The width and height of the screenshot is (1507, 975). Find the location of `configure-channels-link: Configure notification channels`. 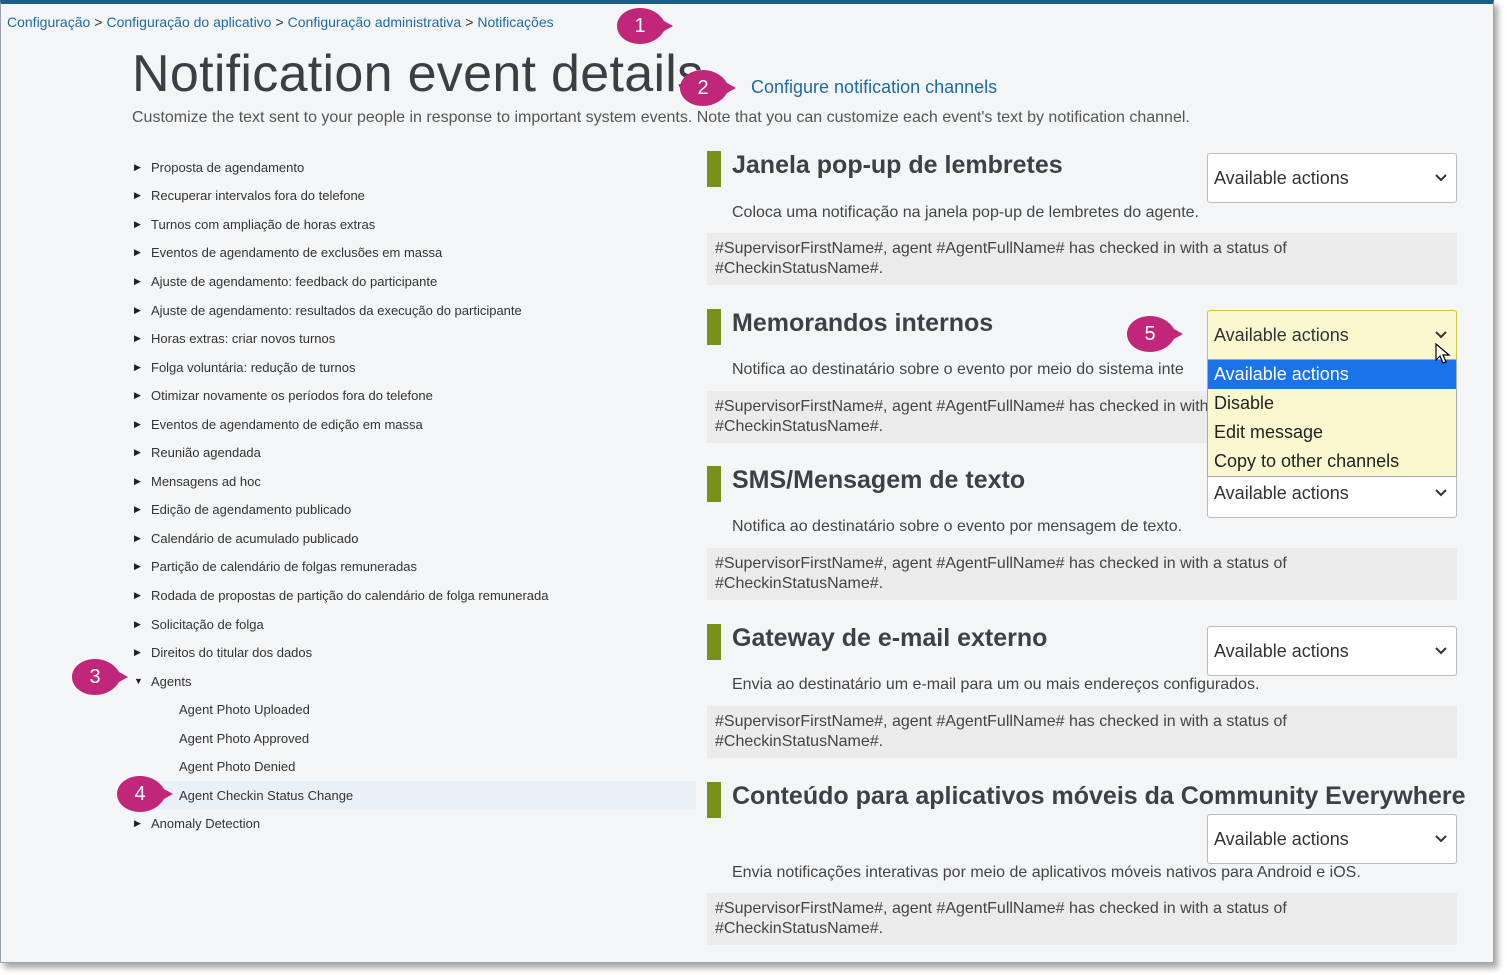

configure-channels-link: Configure notification channels is located at coordinates (874, 87).